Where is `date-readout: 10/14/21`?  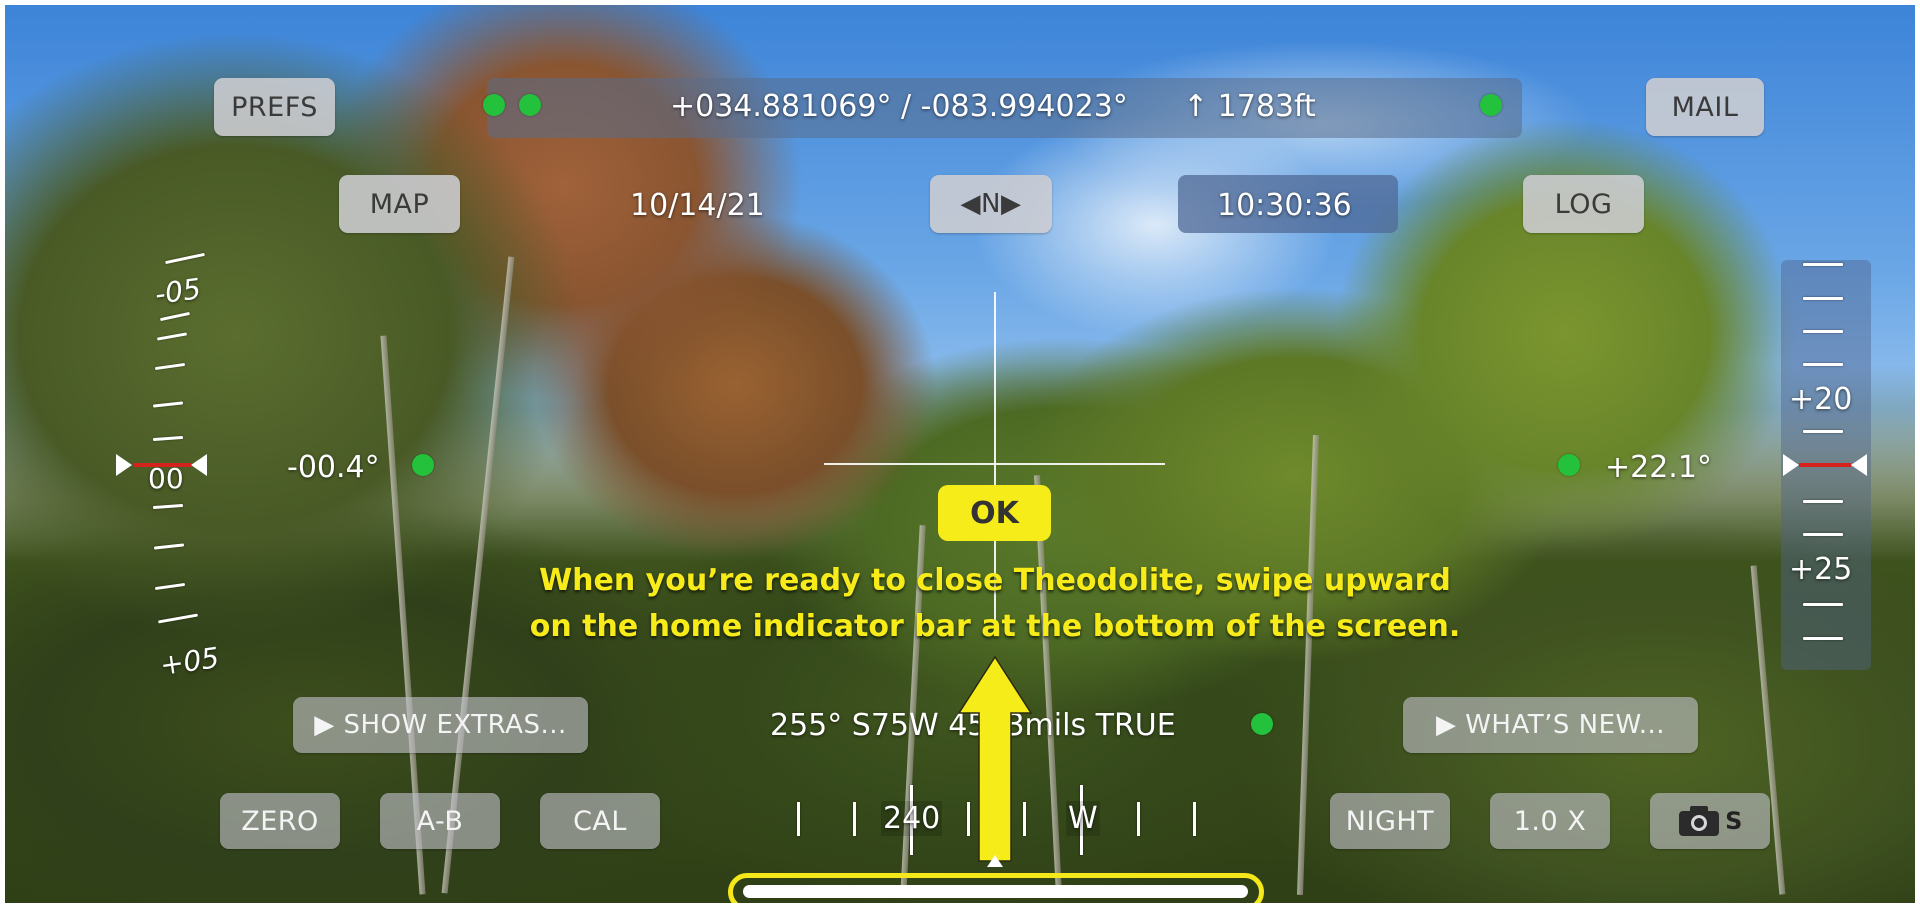
date-readout: 10/14/21 is located at coordinates (697, 205).